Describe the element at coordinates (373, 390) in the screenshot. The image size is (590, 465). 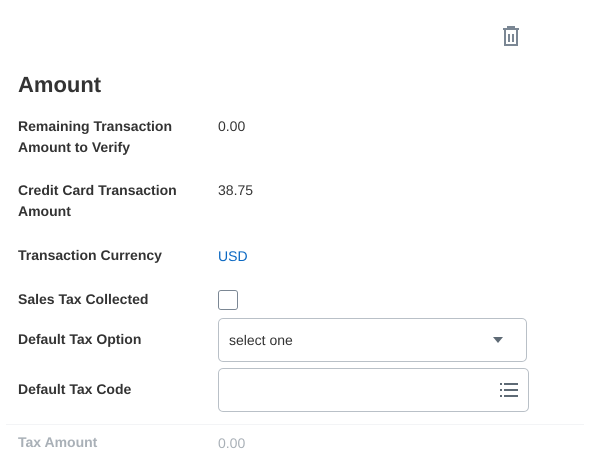
I see `tax-code-field` at that location.